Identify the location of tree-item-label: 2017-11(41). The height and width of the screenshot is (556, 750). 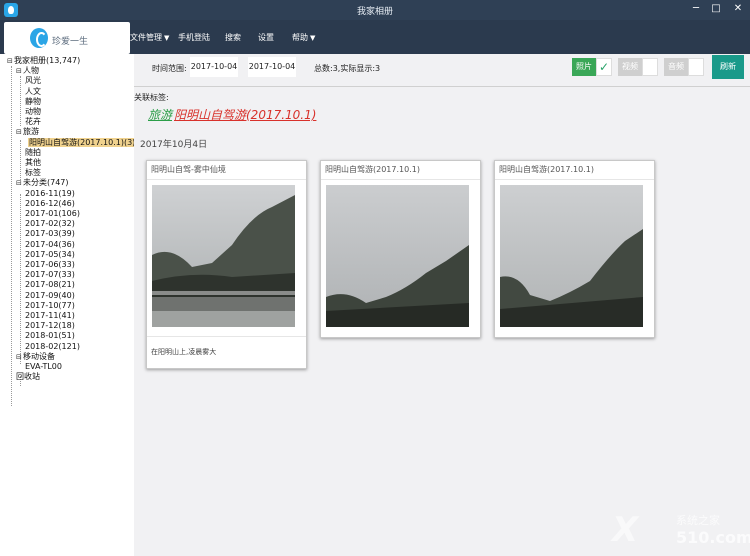
(50, 315).